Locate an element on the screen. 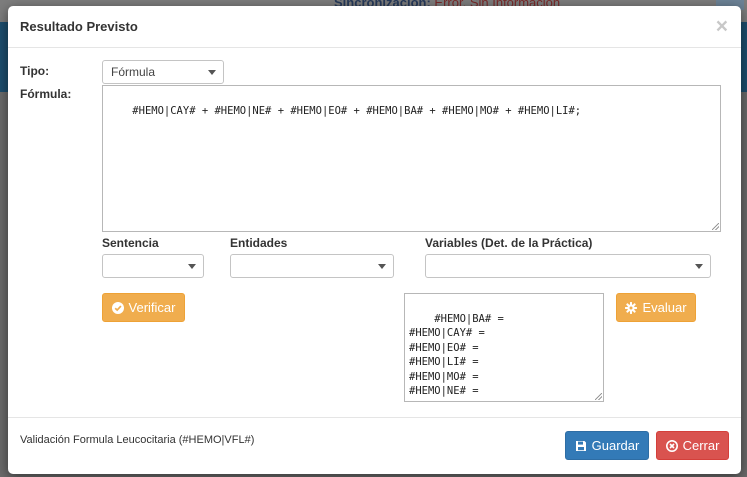 This screenshot has height=477, width=747. times-circle-icon is located at coordinates (671, 445).